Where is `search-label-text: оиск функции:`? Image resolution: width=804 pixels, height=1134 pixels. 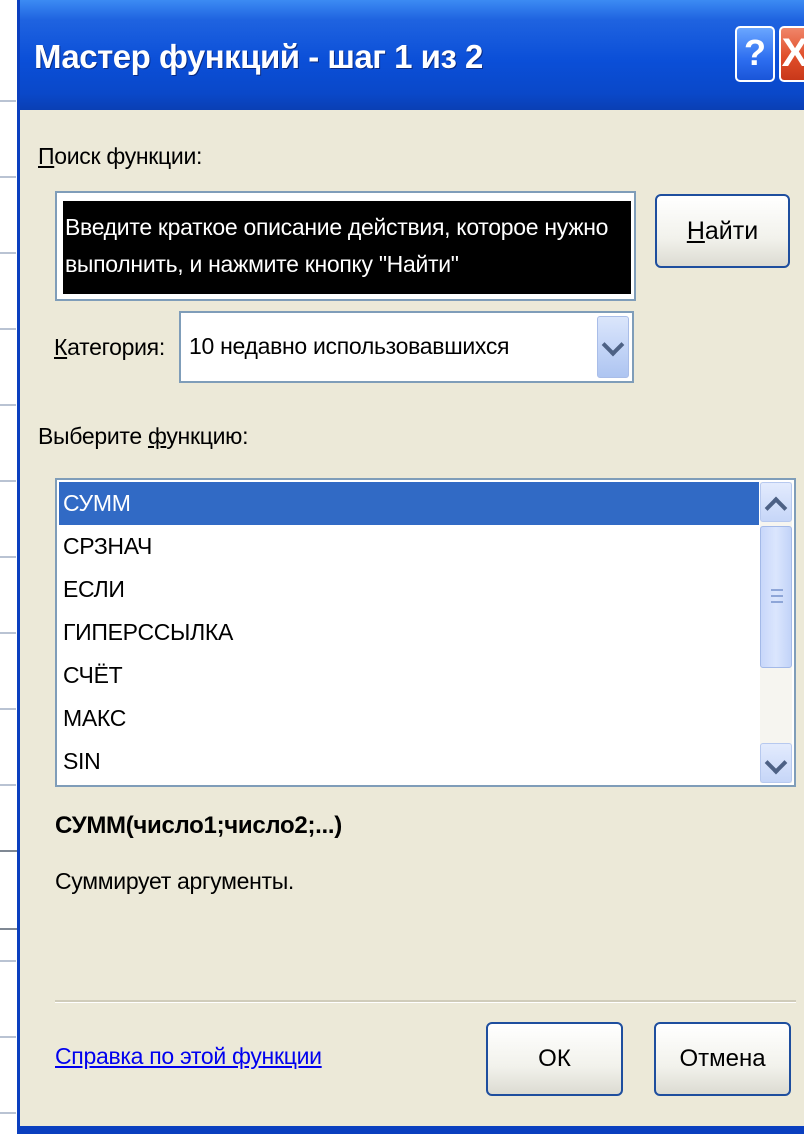 search-label-text: оиск функции: is located at coordinates (128, 156).